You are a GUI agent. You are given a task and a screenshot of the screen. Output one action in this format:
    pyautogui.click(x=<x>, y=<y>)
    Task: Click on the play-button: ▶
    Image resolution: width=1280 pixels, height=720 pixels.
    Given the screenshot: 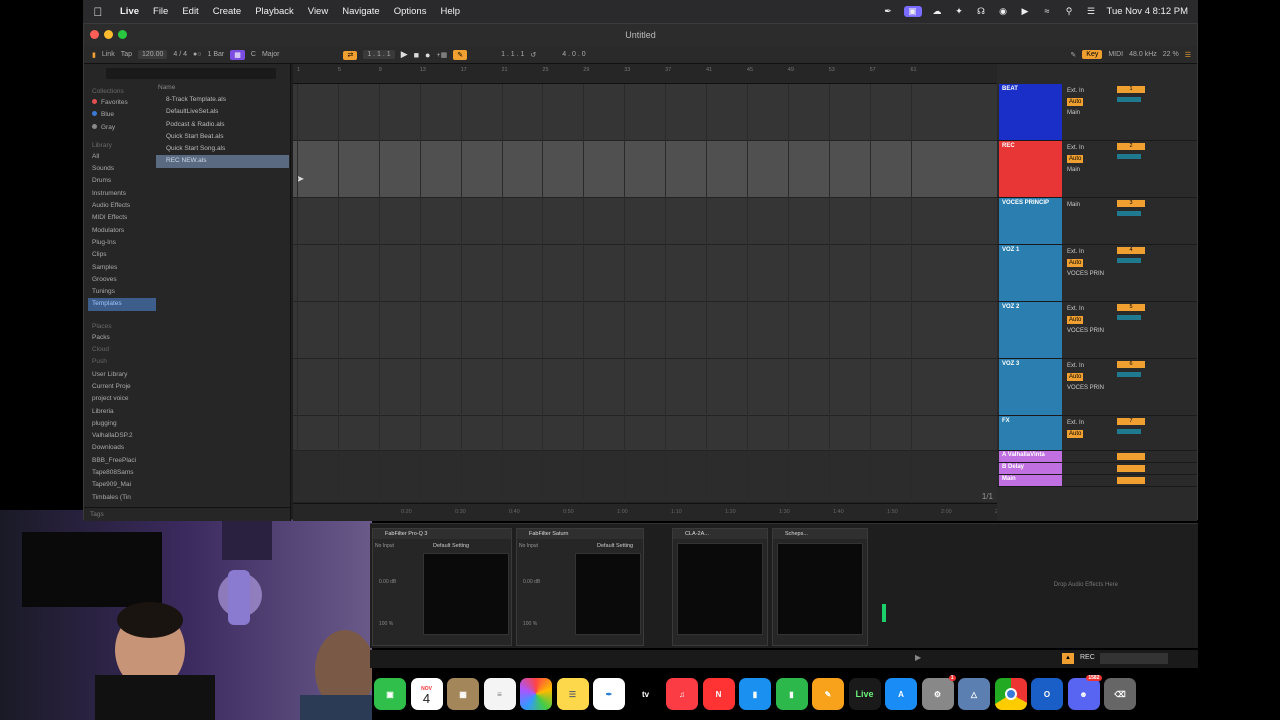 What is the action you would take?
    pyautogui.click(x=404, y=54)
    